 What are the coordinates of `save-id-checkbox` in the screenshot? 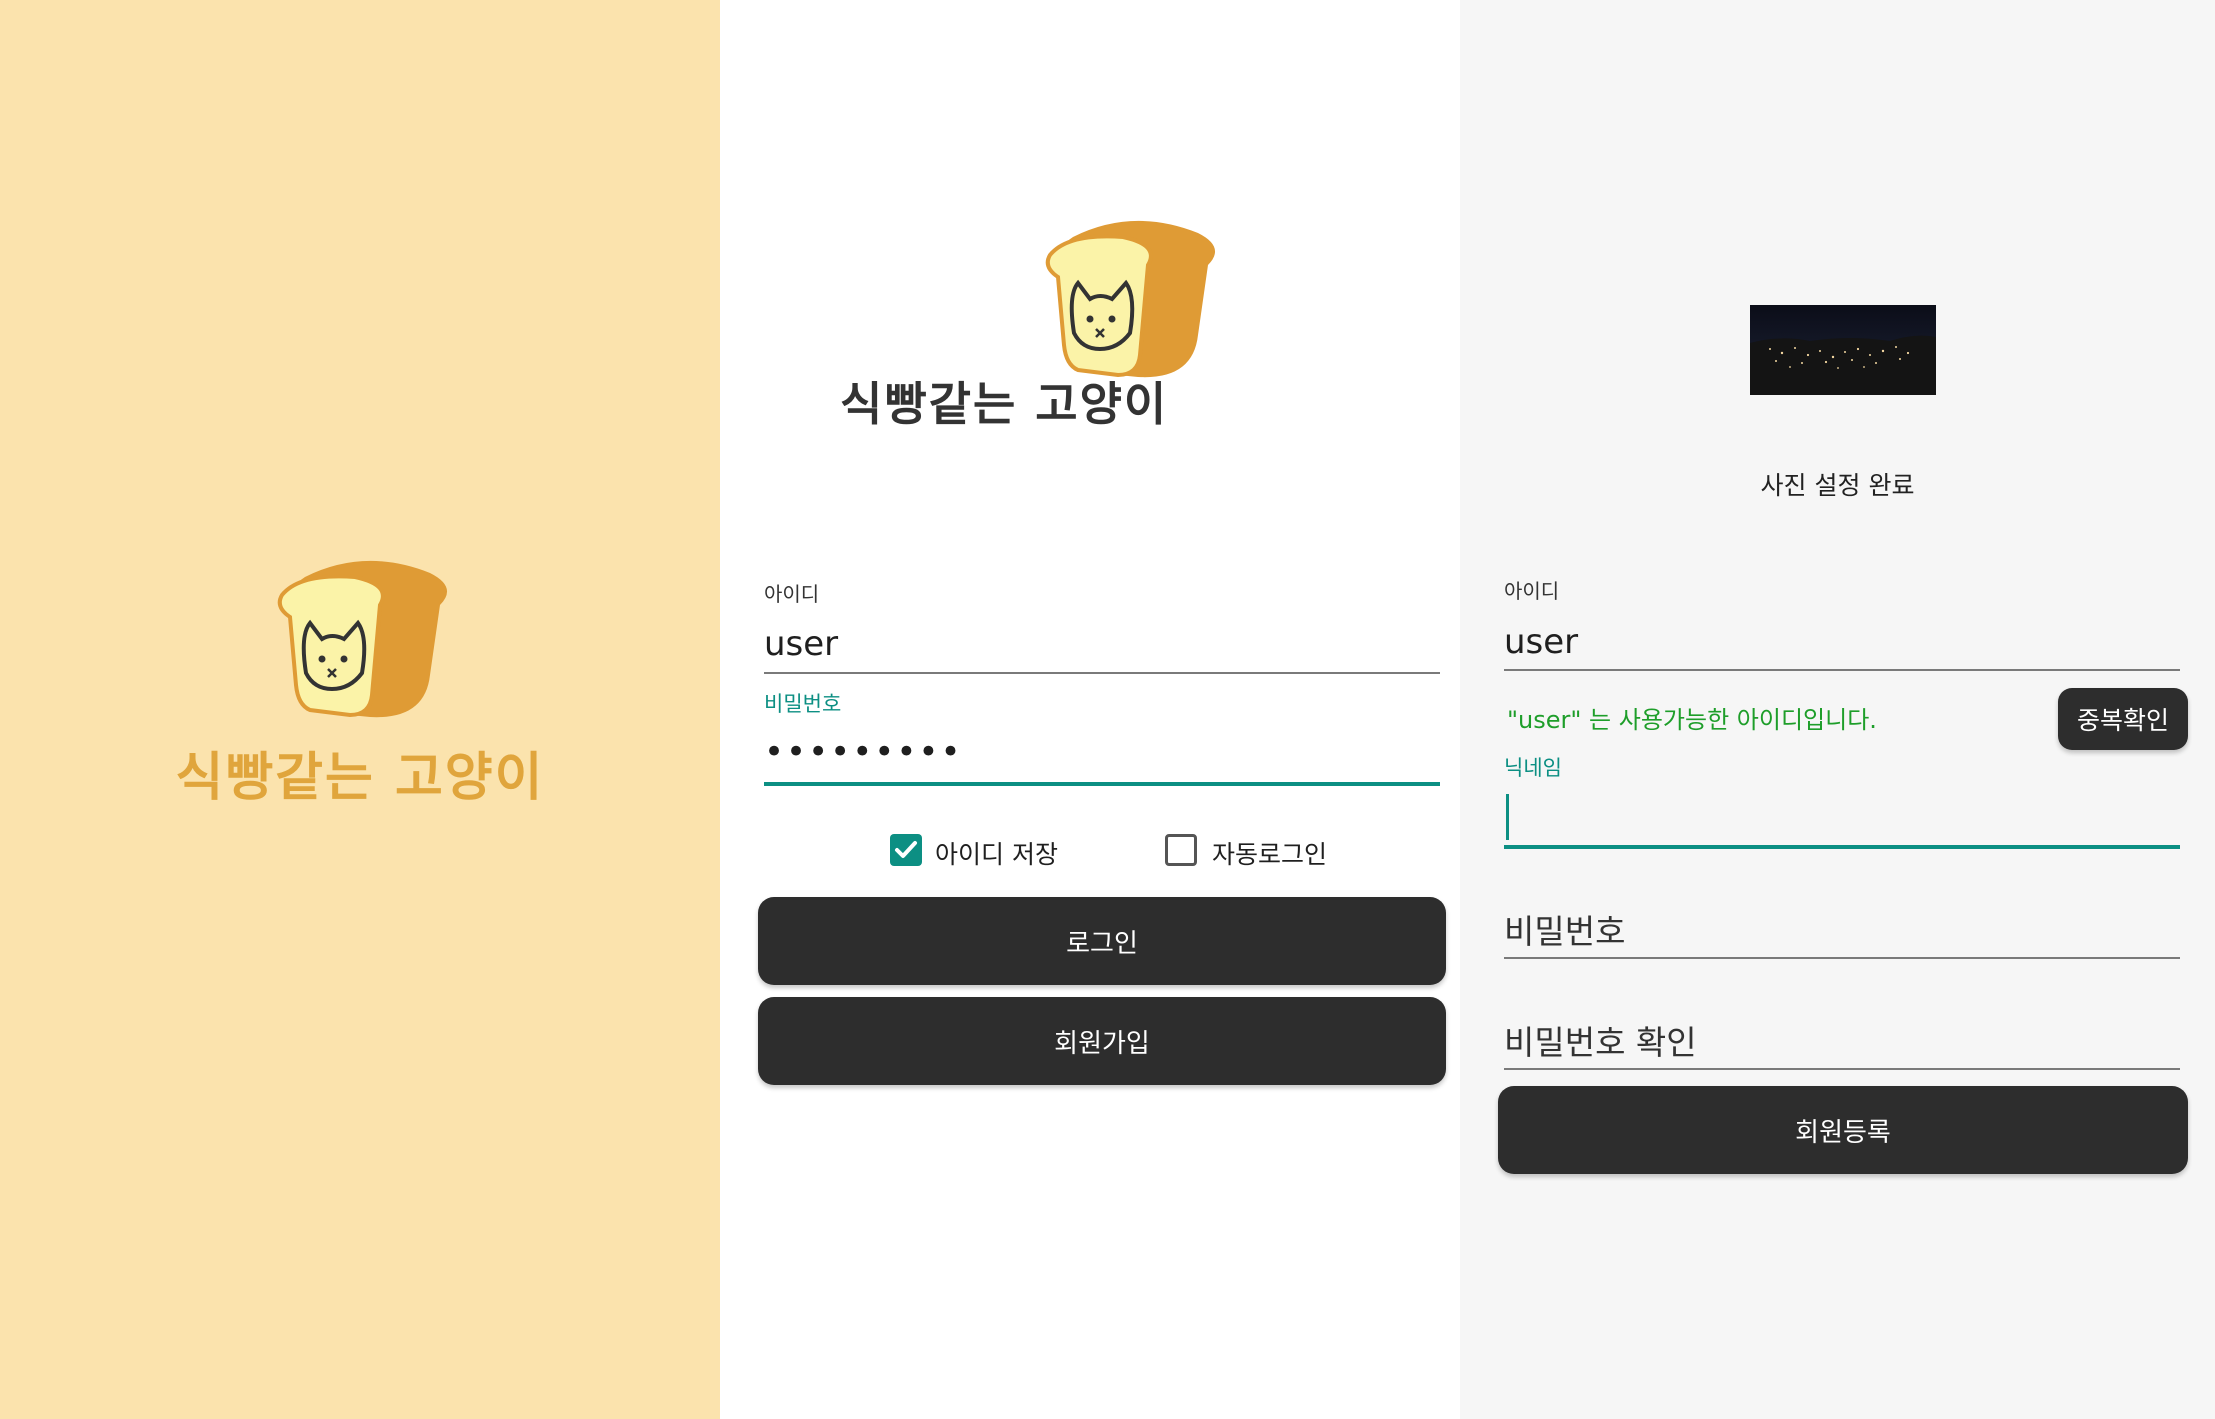 It's located at (906, 850).